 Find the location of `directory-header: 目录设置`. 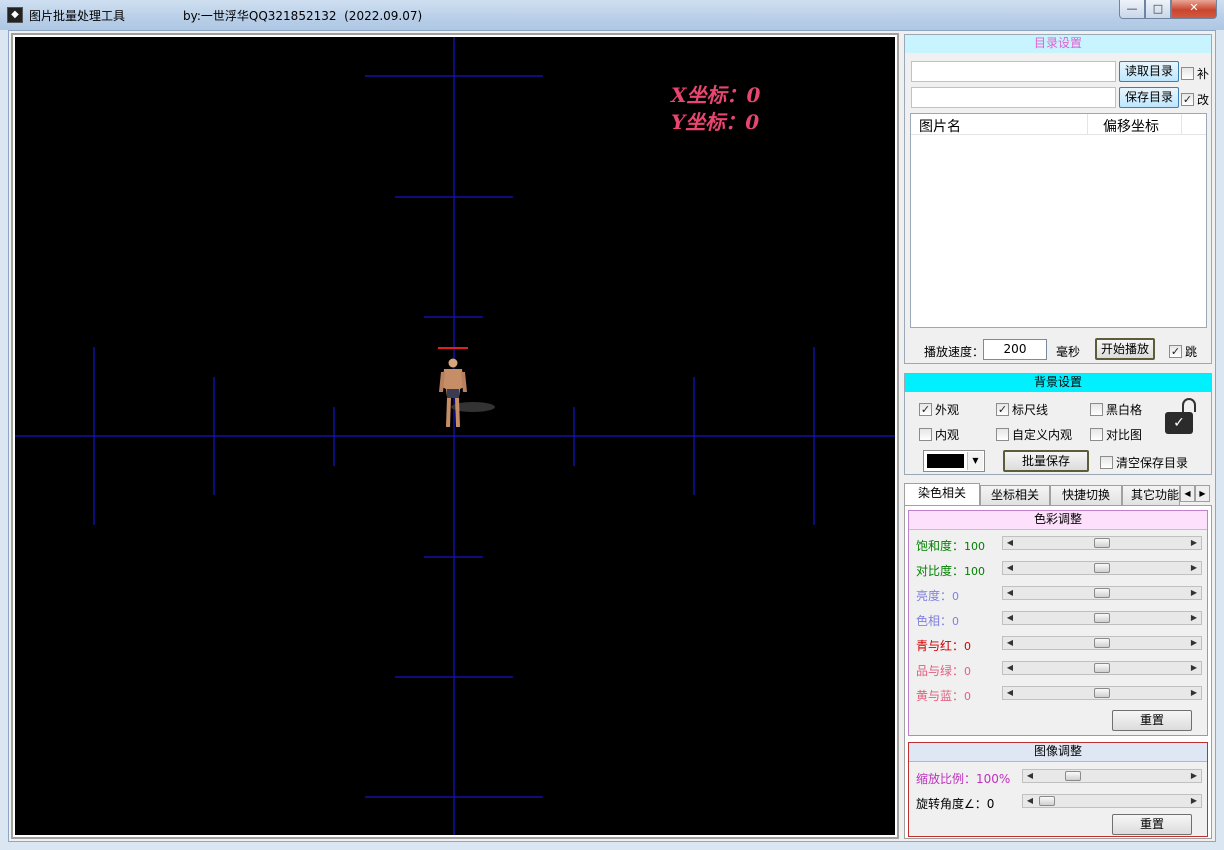

directory-header: 目录设置 is located at coordinates (1058, 44).